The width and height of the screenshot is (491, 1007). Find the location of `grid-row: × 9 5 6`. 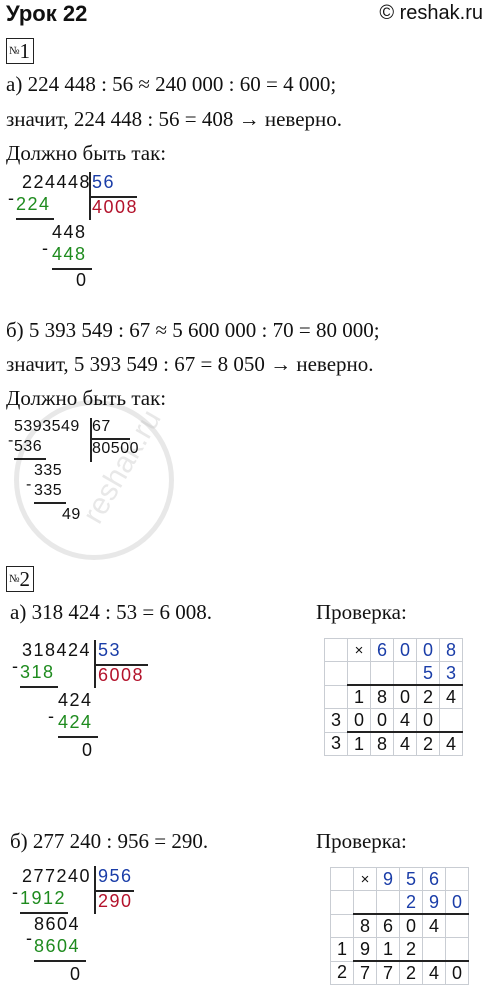

grid-row: × 9 5 6 is located at coordinates (399, 879).